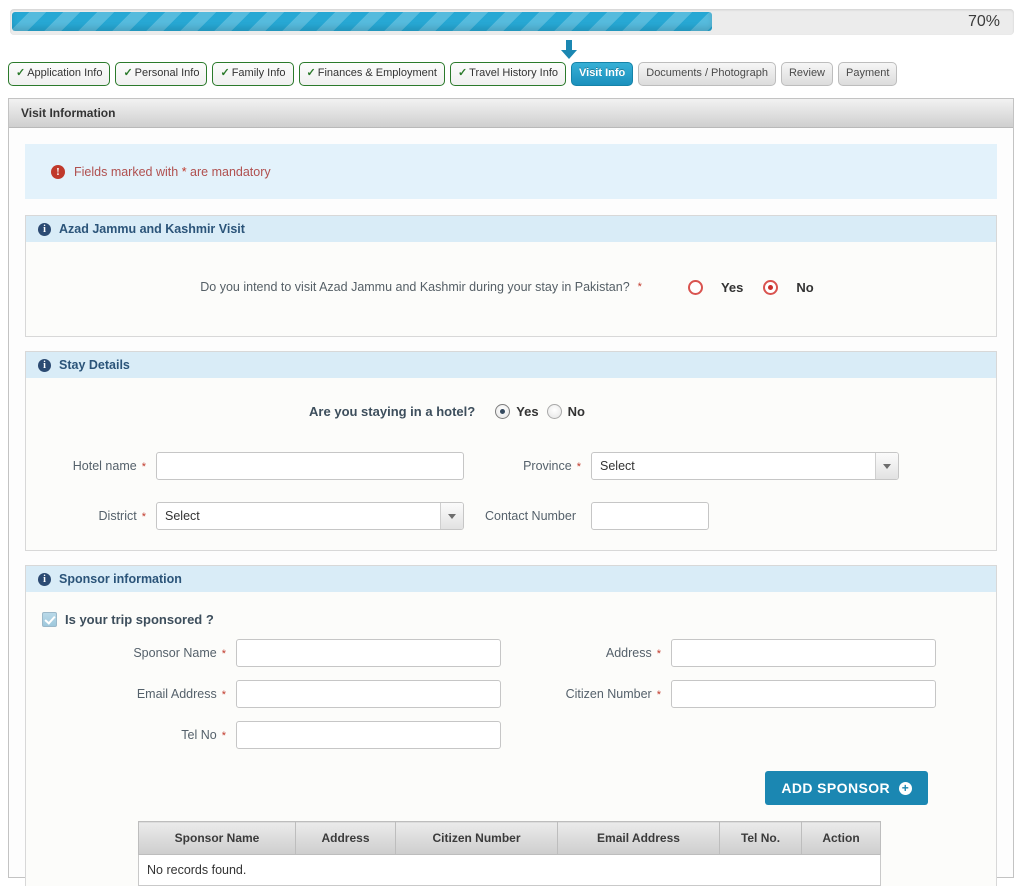 The height and width of the screenshot is (886, 1024). What do you see at coordinates (617, 466) in the screenshot?
I see `province-selected-value: Select` at bounding box center [617, 466].